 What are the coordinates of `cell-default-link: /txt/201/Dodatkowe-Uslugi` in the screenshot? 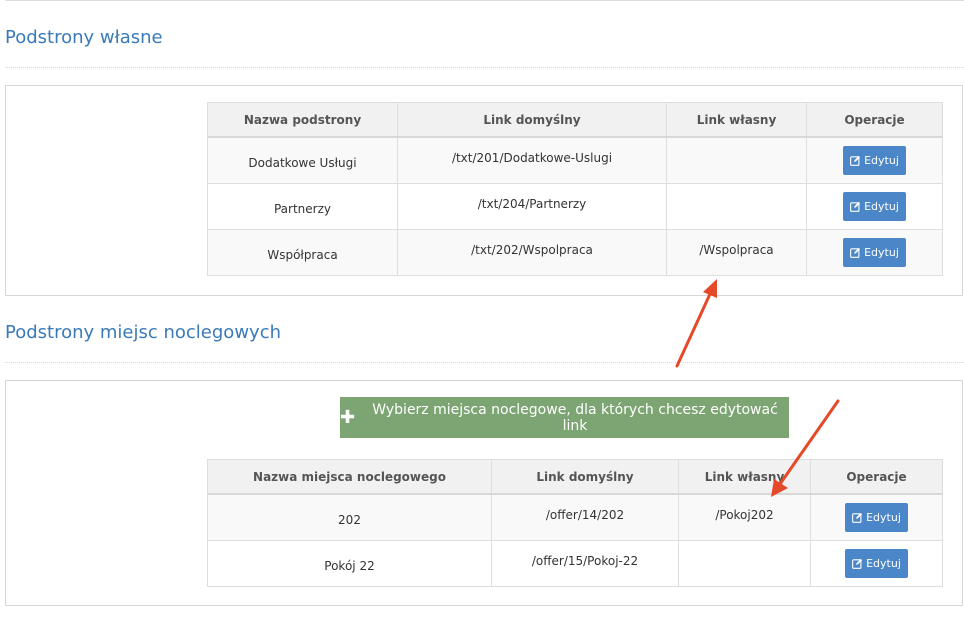 It's located at (532, 160).